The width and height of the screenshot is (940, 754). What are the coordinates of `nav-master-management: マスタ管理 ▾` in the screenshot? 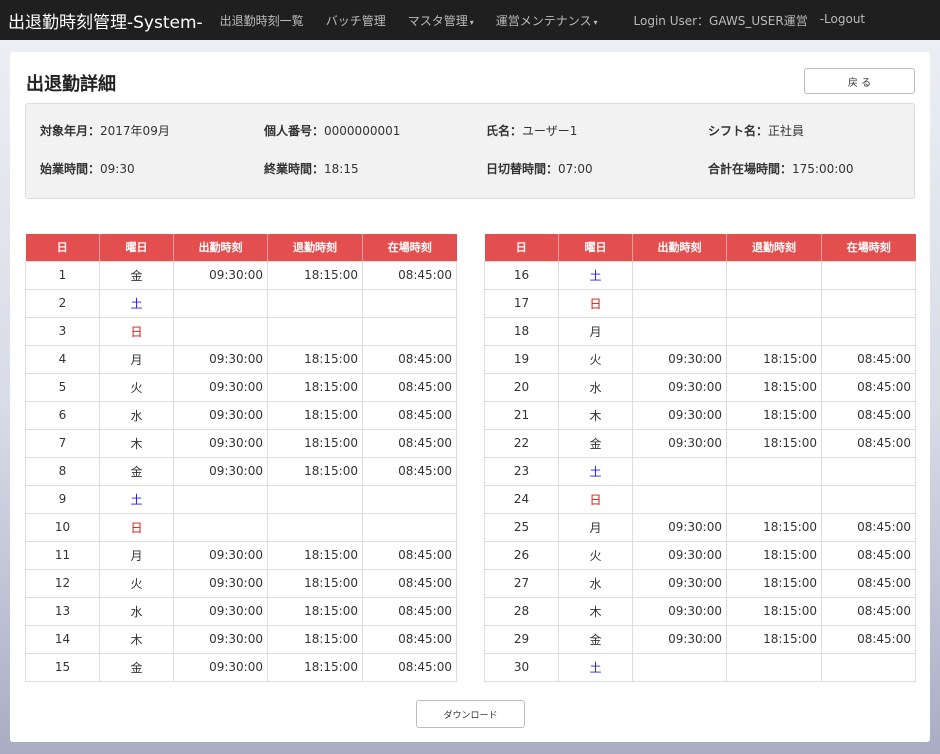 It's located at (441, 20).